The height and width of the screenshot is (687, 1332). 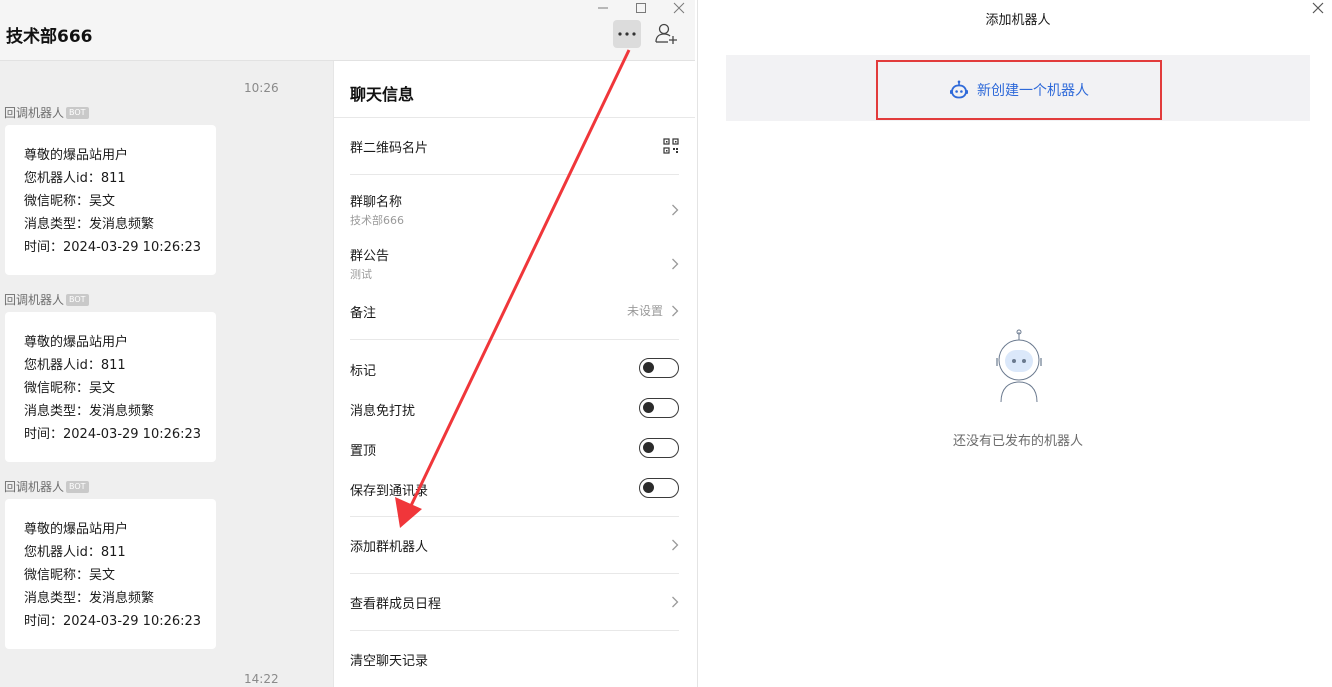 I want to click on chat-header: 技术部666, so click(x=347, y=30).